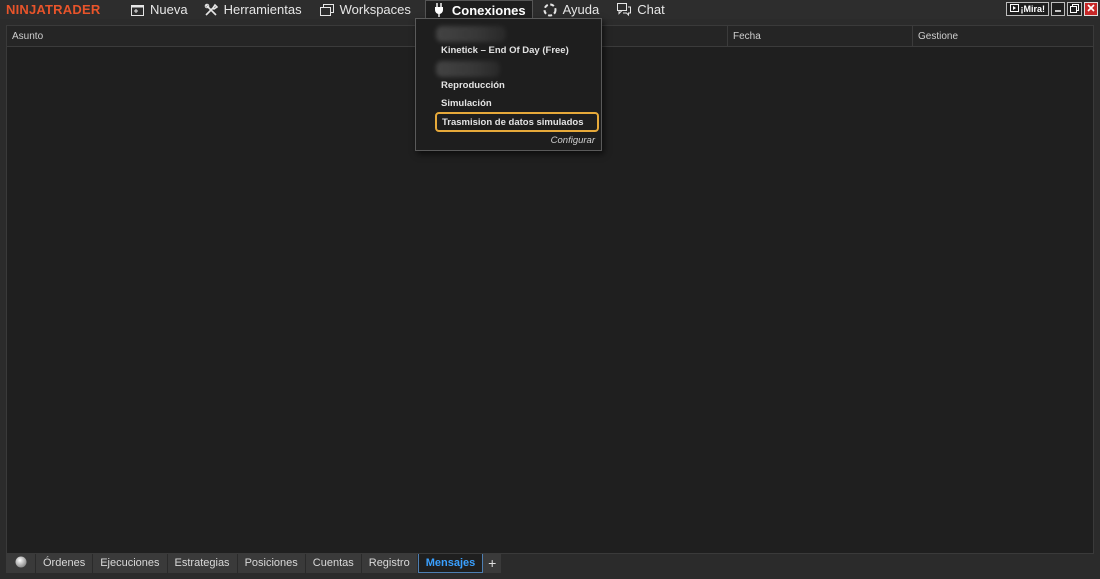  What do you see at coordinates (375, 9) in the screenshot?
I see `menu-workspaces-label: Workspaces` at bounding box center [375, 9].